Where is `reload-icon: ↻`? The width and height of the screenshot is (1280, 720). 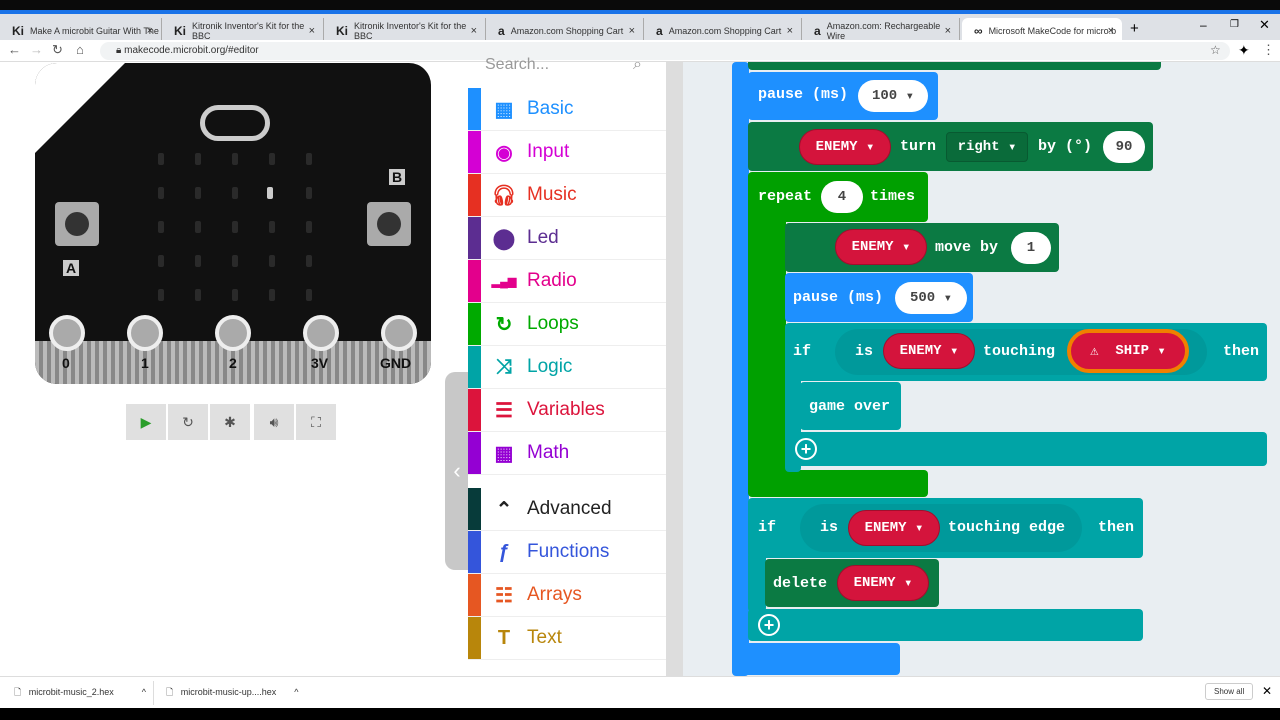
reload-icon: ↻ is located at coordinates (57, 50).